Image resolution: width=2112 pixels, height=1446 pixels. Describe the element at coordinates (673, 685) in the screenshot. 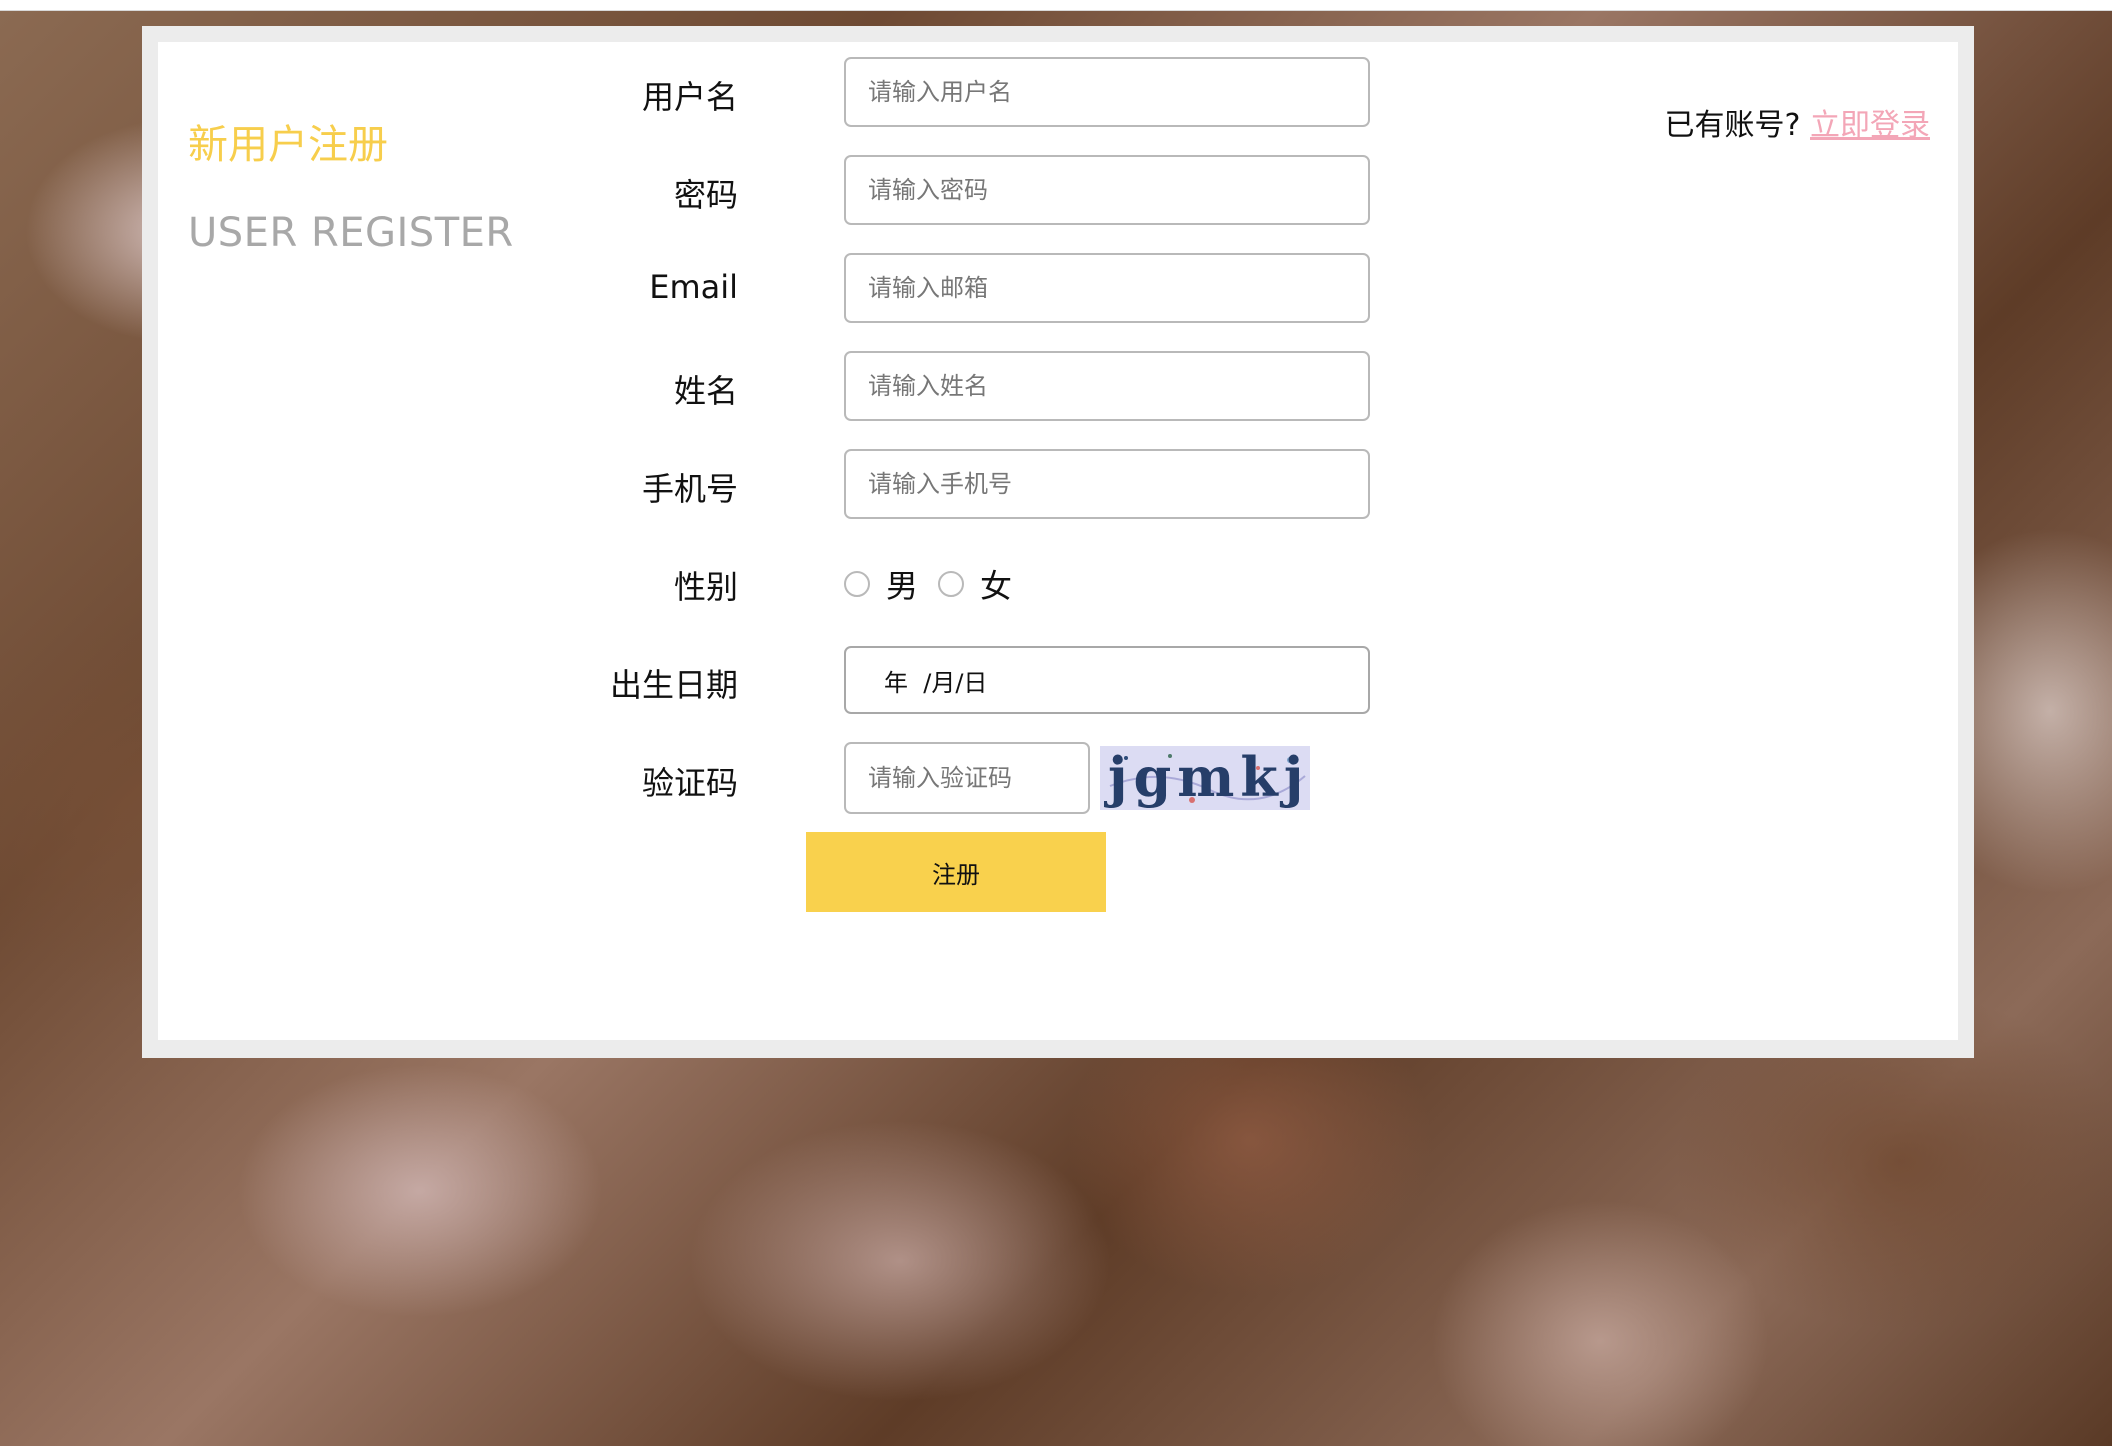

I see `birthday-label: 出生日期` at that location.